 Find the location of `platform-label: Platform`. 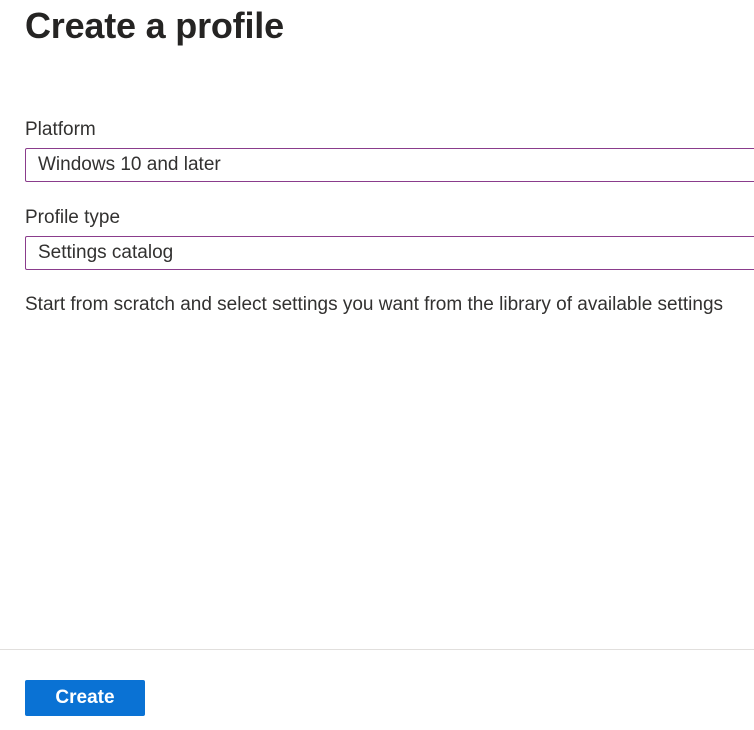

platform-label: Platform is located at coordinates (60, 129).